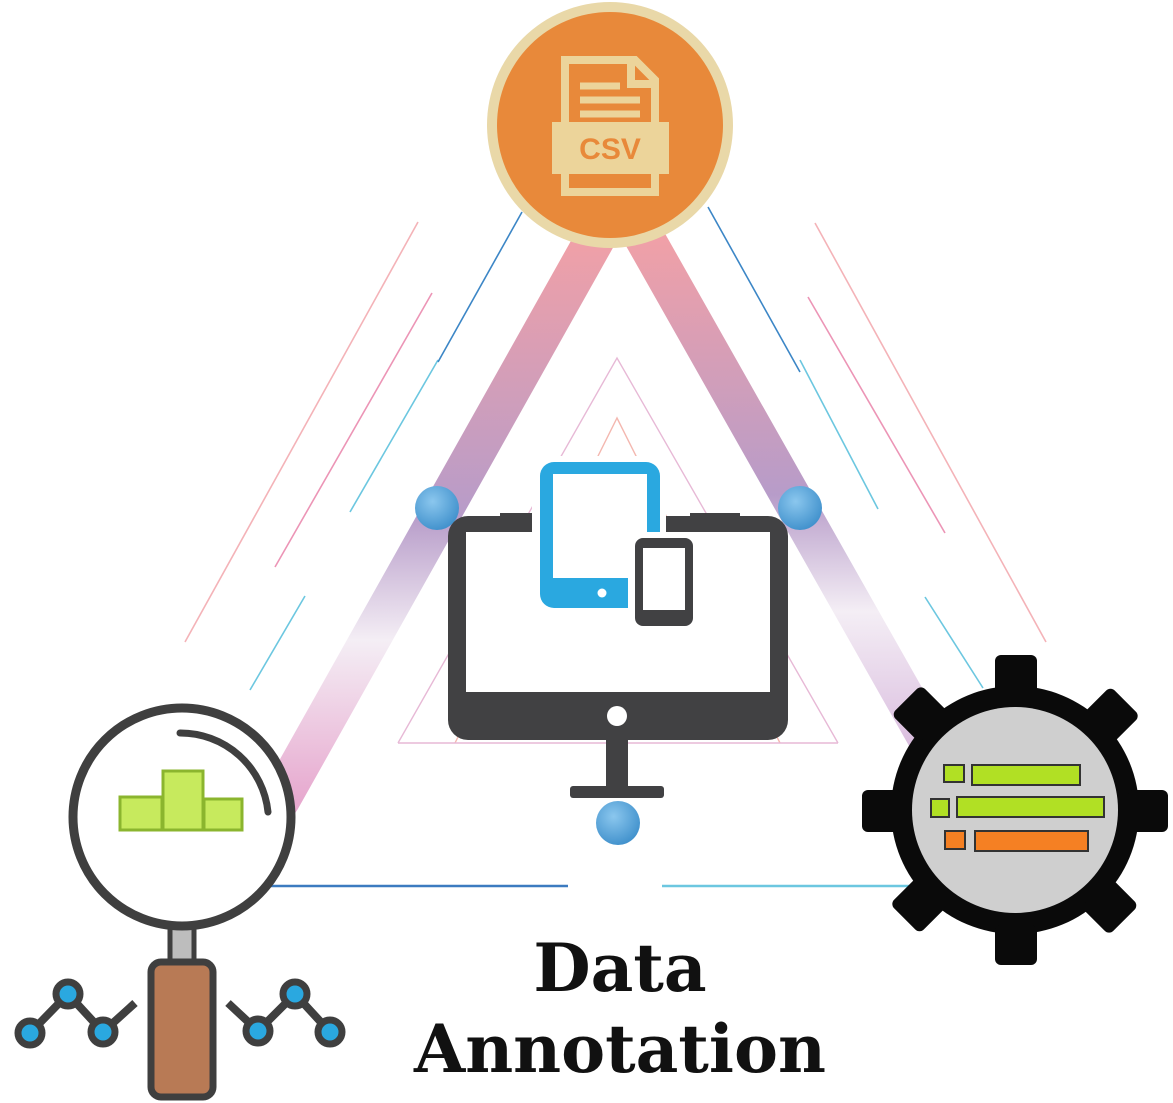 The width and height of the screenshot is (1173, 1103). I want to click on title-line-1: Data, so click(620, 968).